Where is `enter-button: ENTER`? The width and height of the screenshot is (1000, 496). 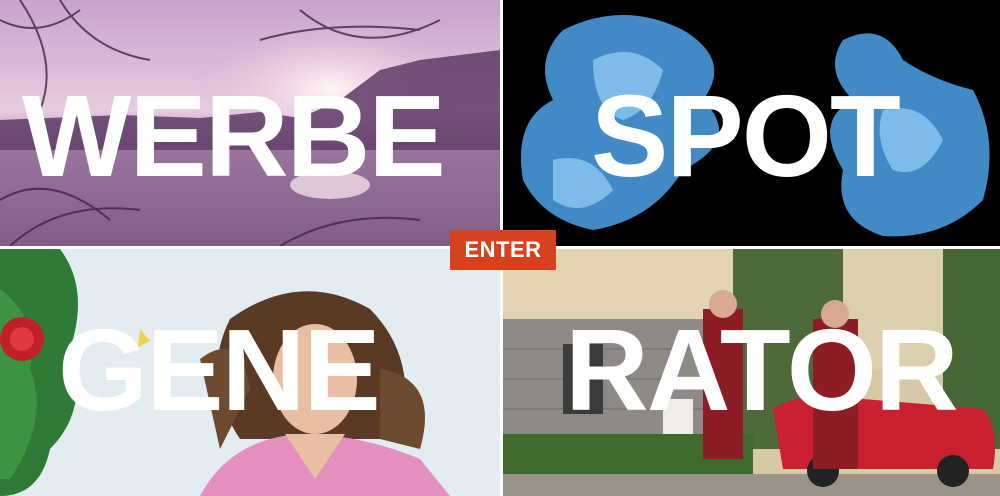
enter-button: ENTER is located at coordinates (503, 250).